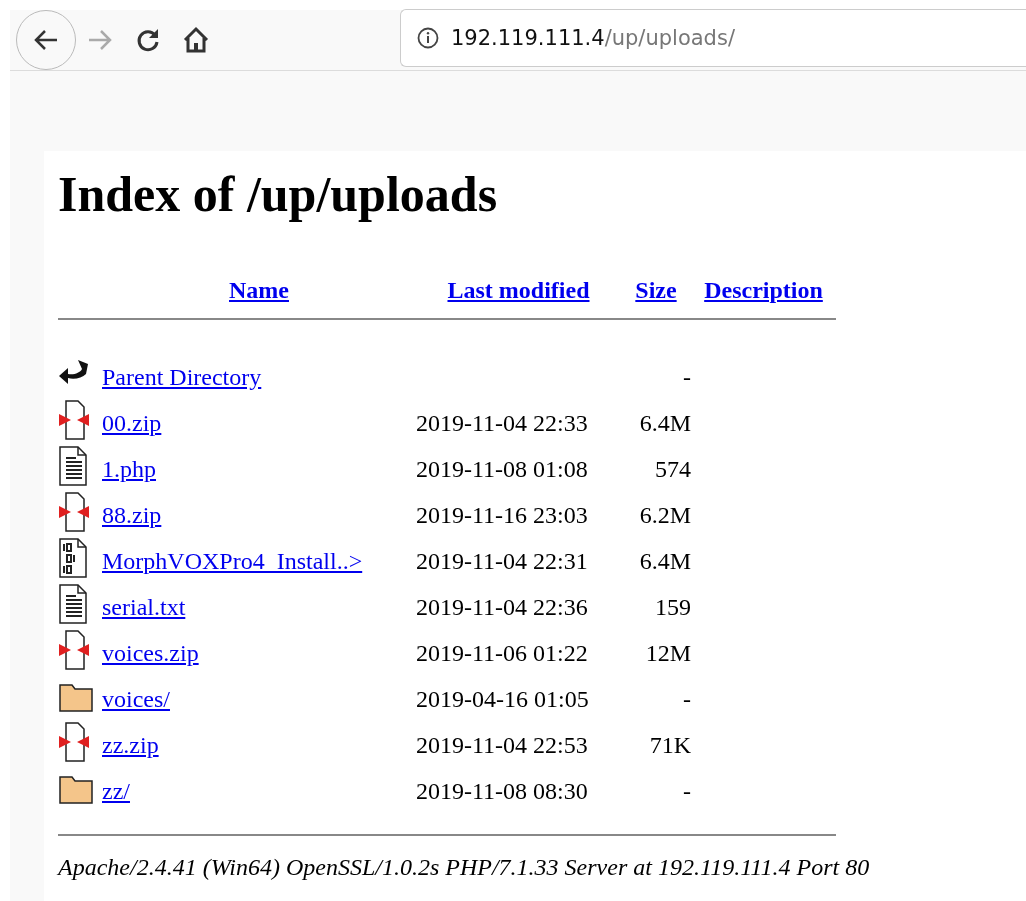 This screenshot has width=1026, height=901. What do you see at coordinates (502, 698) in the screenshot?
I see `modified-date: 2019-04-16 01:05` at bounding box center [502, 698].